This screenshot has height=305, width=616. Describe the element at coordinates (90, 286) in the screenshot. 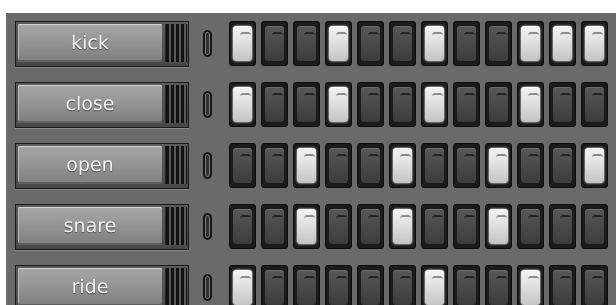

I see `track-button-face: ride` at that location.